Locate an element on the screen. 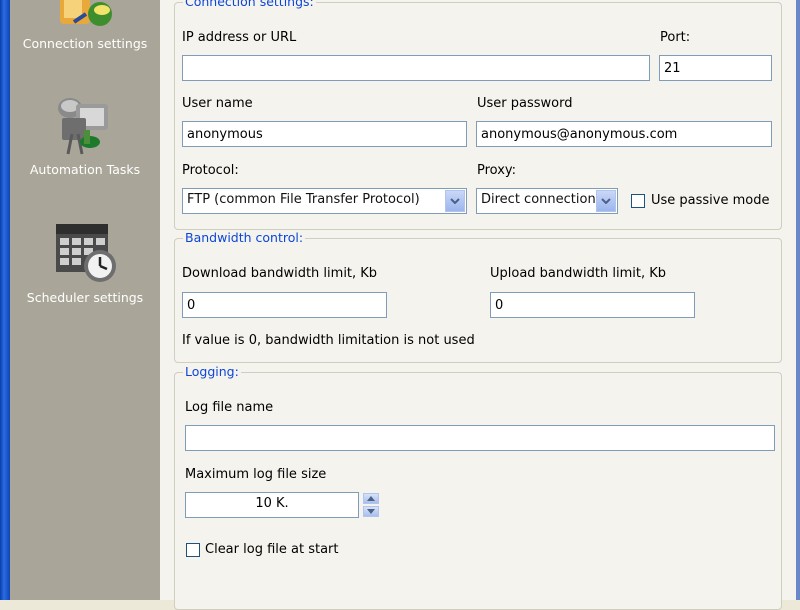  spin-down-button is located at coordinates (371, 511).